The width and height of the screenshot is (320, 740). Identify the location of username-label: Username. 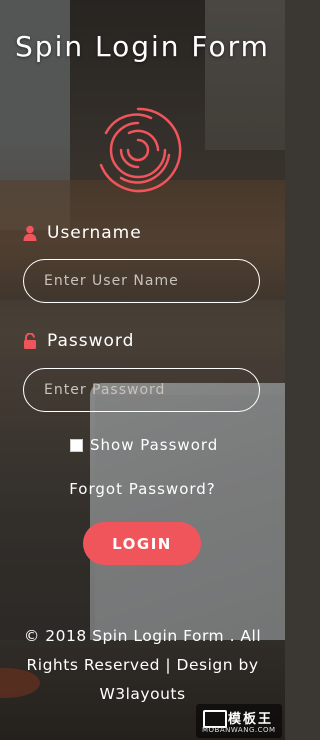
(82, 233).